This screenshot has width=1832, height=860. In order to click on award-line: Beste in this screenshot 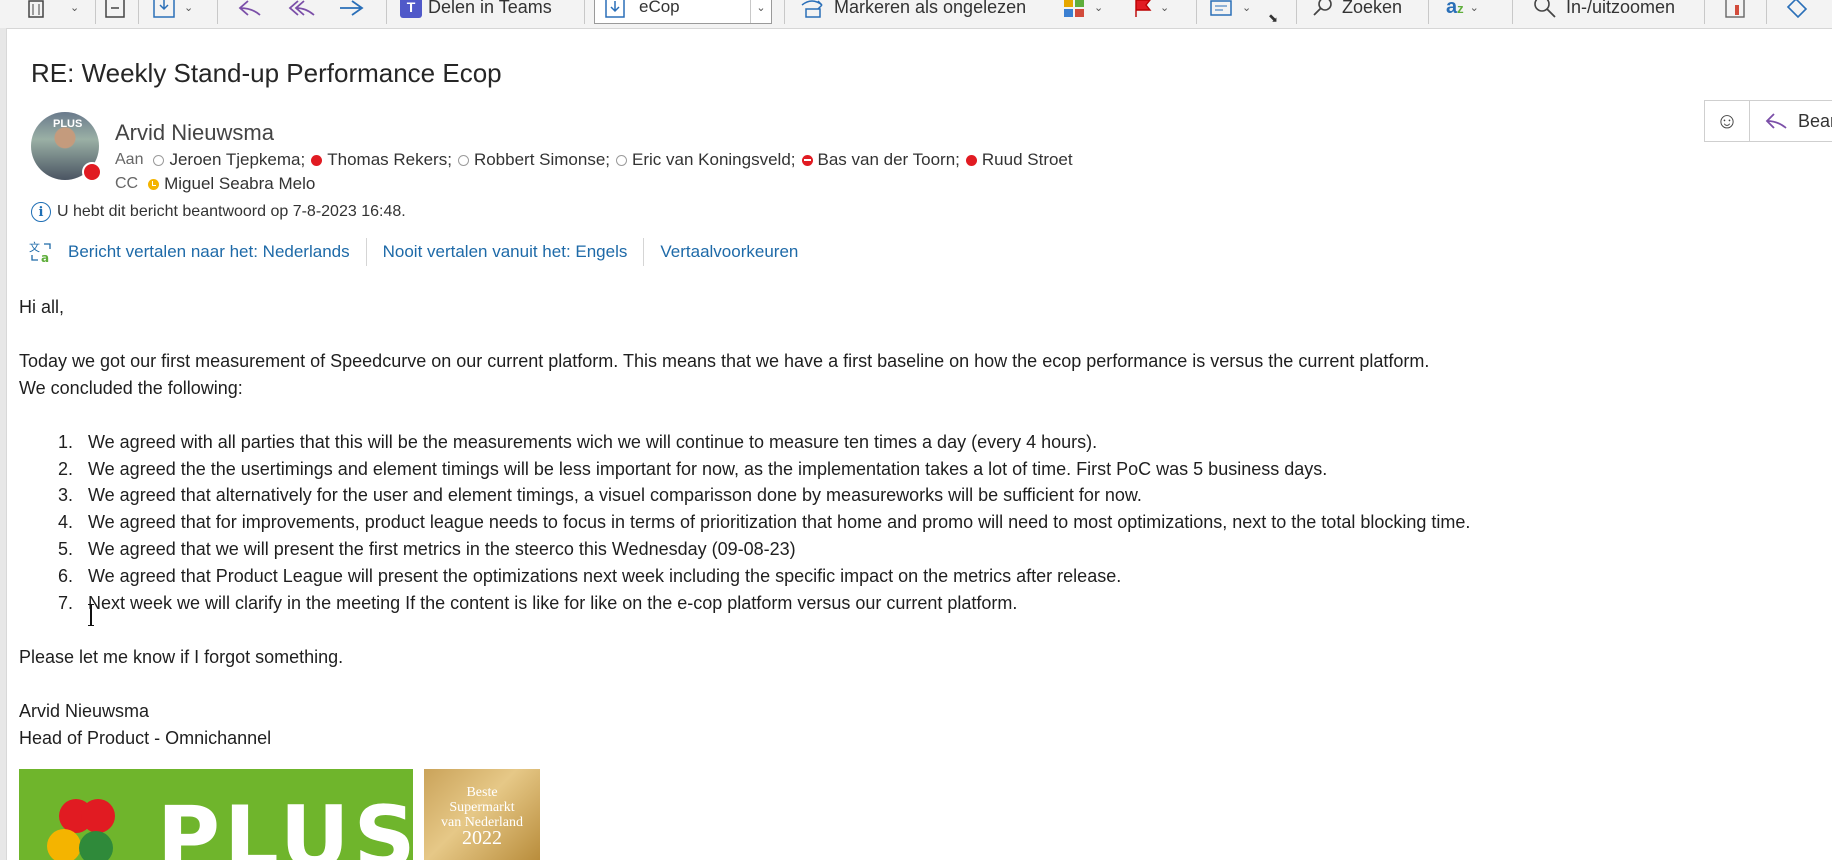, I will do `click(482, 792)`.